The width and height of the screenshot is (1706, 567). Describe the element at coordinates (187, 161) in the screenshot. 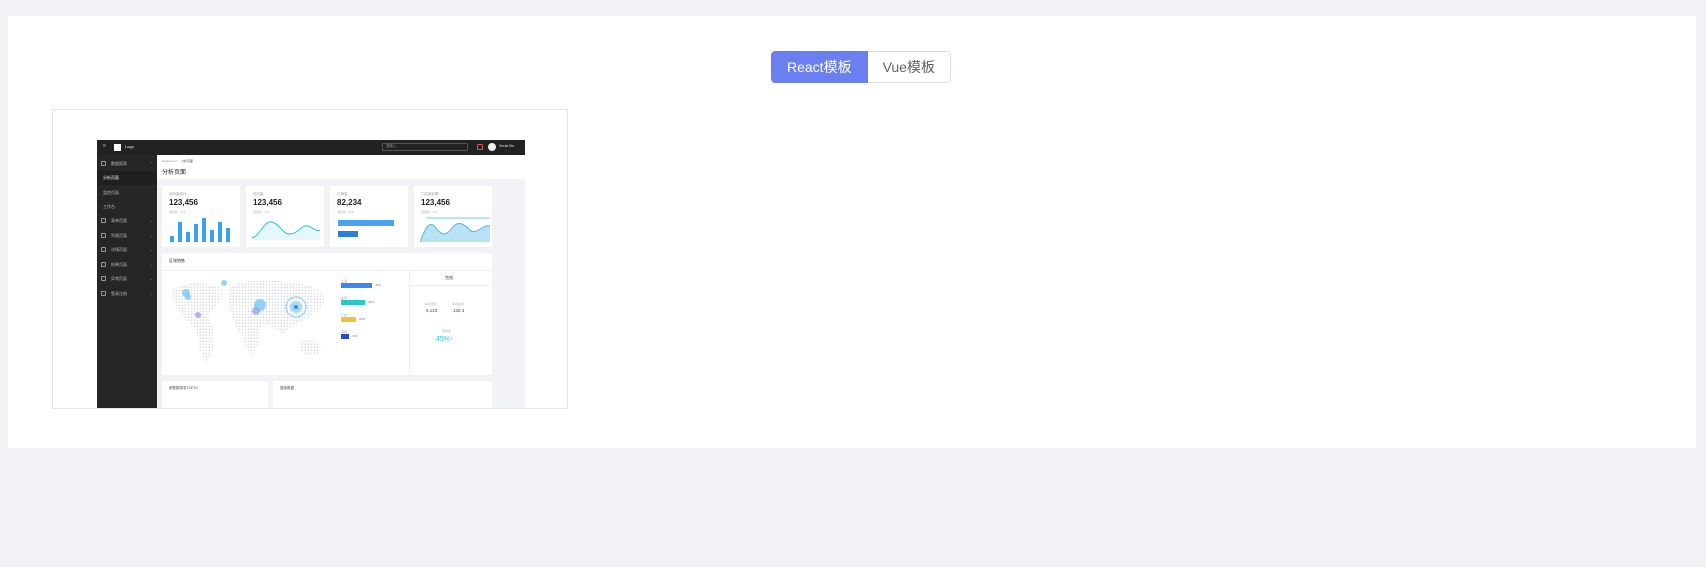

I see `breadcrumb-item: 分析页面` at that location.